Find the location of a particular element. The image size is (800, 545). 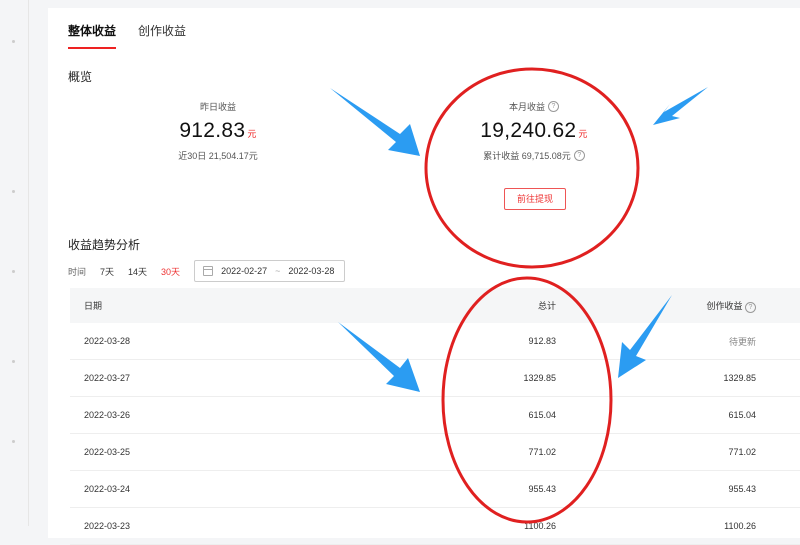

row-total: 615.04 is located at coordinates (470, 415).